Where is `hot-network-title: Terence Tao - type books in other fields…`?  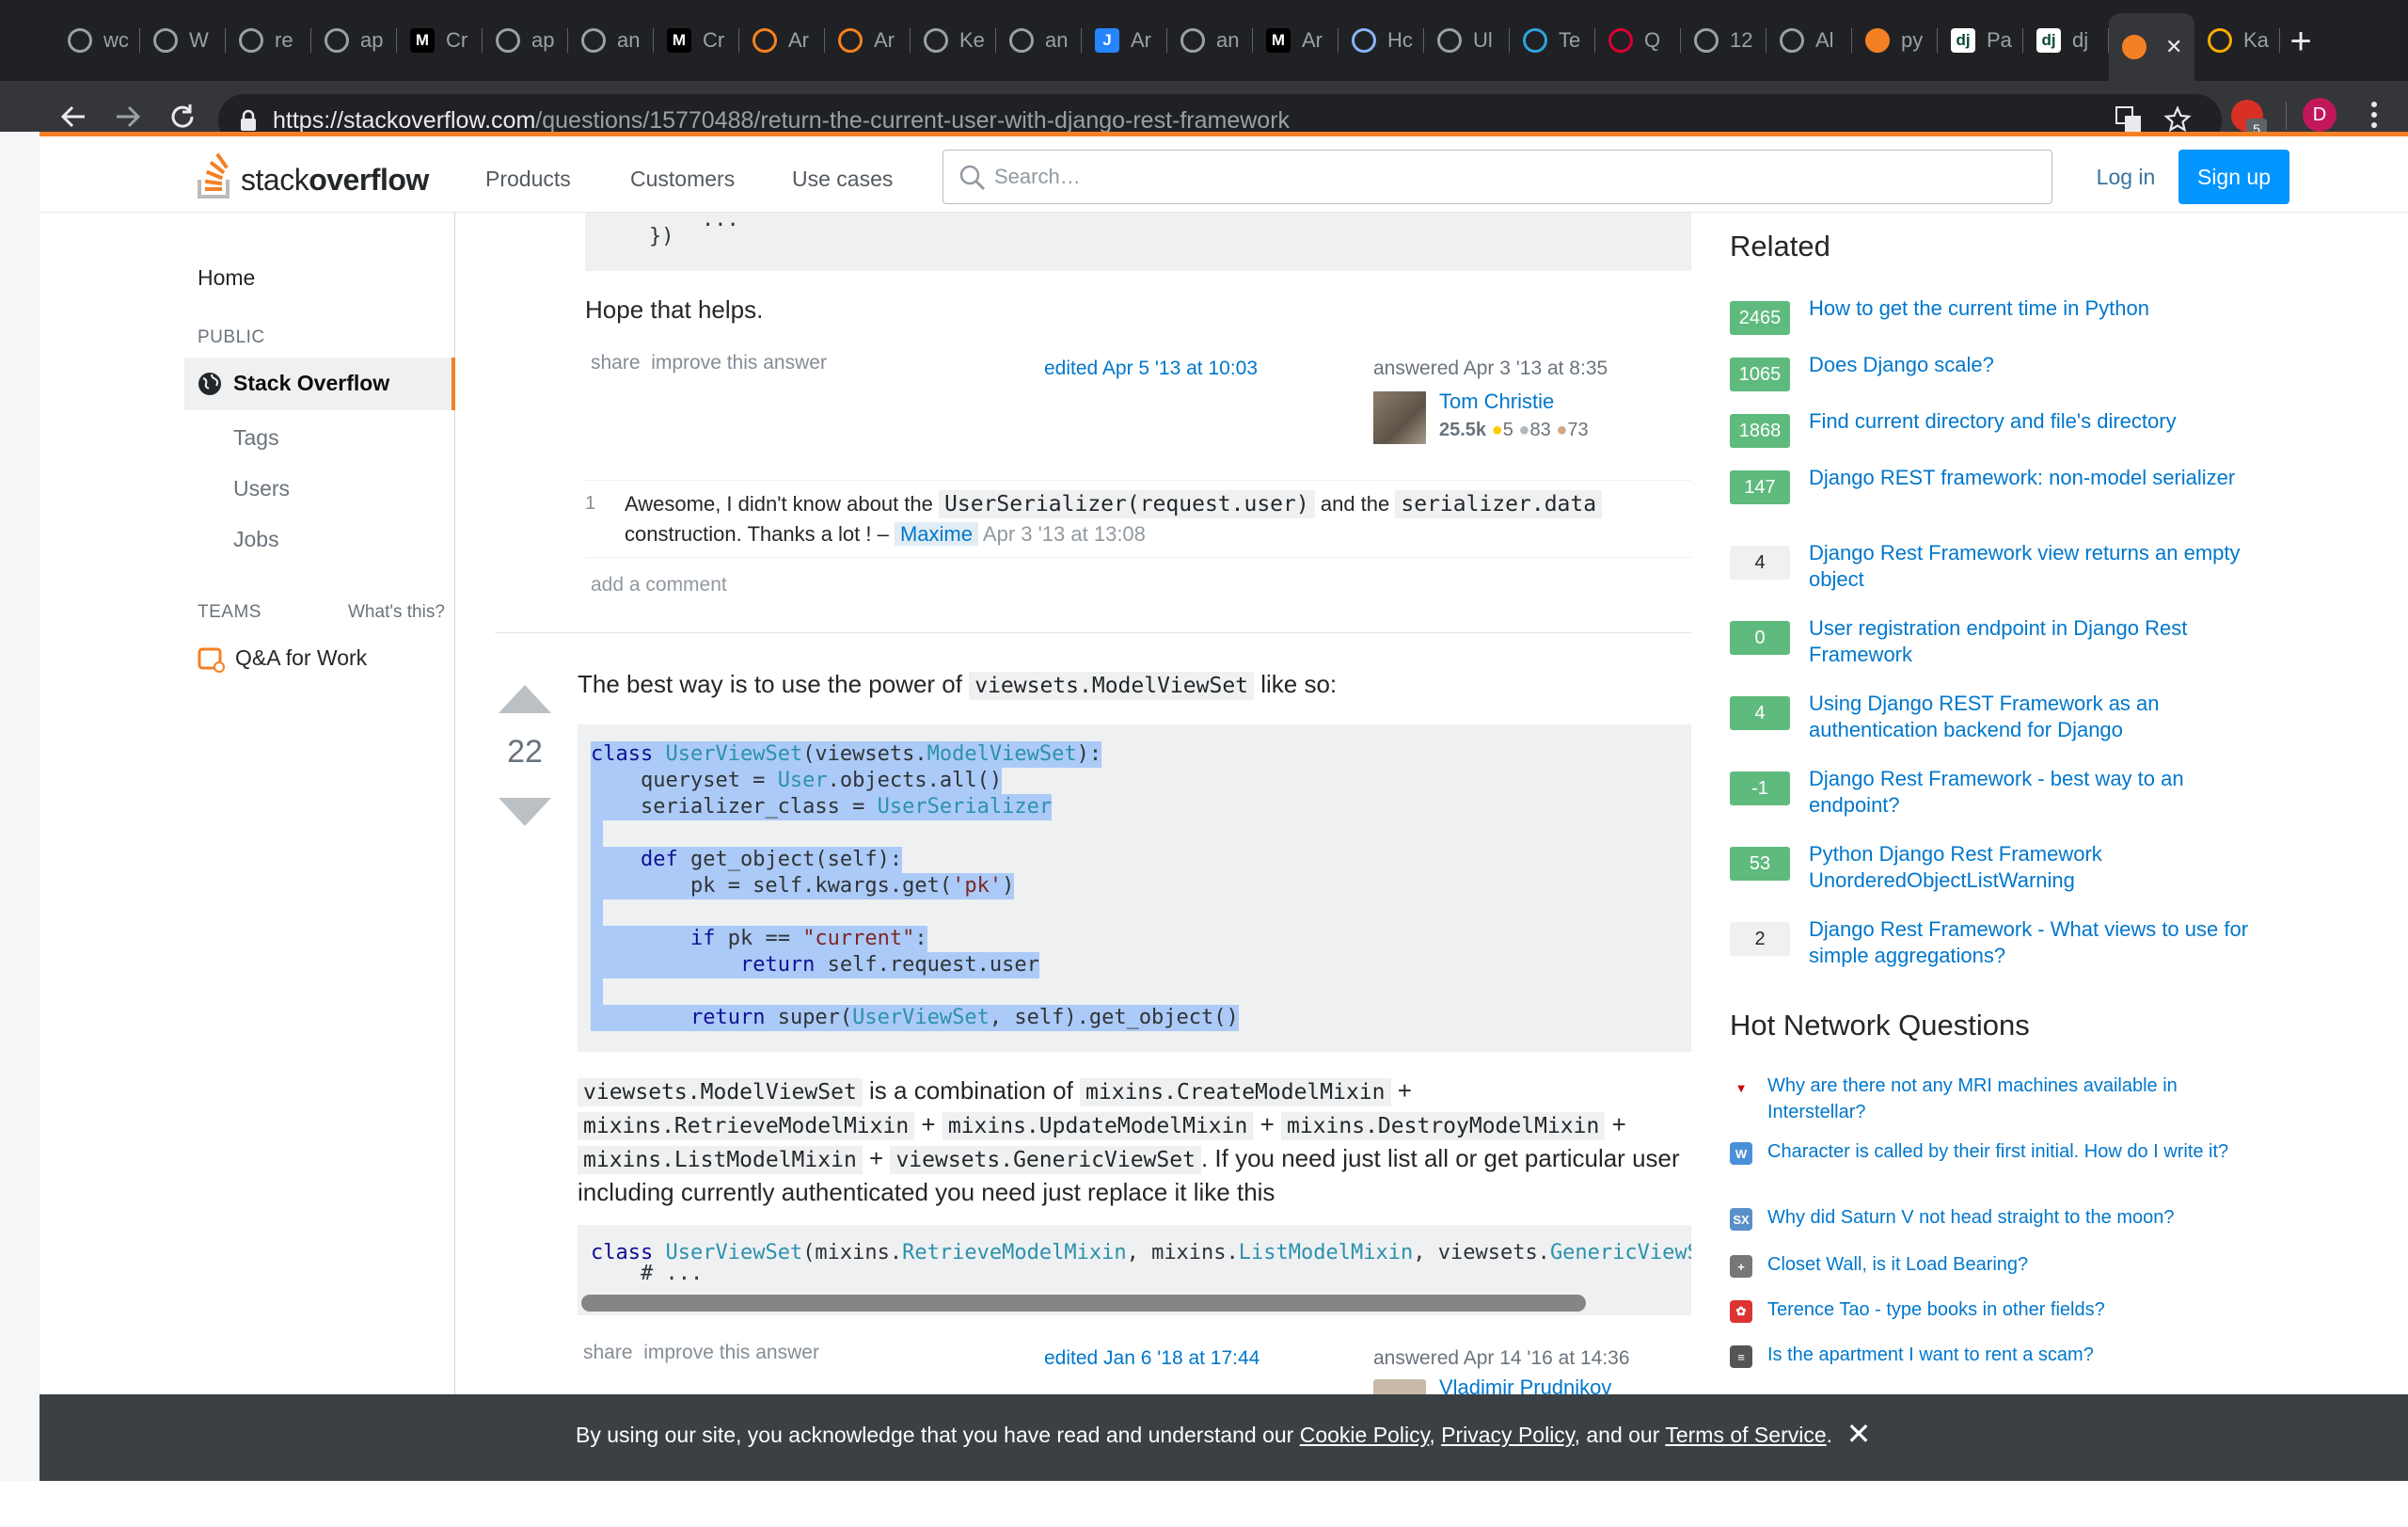
hot-network-title: Terence Tao - type books in other fields… is located at coordinates (2007, 1309).